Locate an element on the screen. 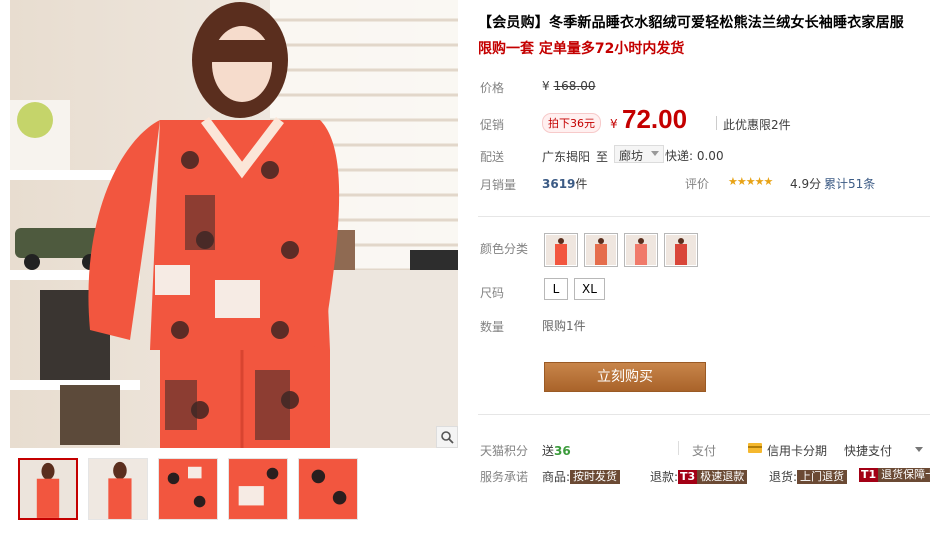 The width and height of the screenshot is (930, 534). original-price-value: 168.00 is located at coordinates (574, 86).